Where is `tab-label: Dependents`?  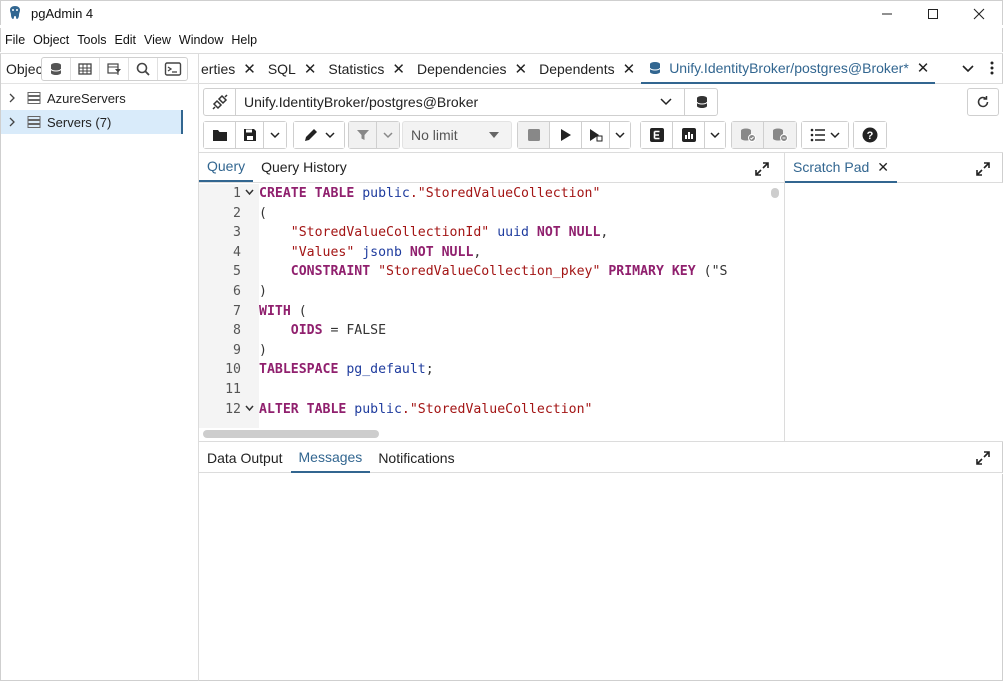
tab-label: Dependents is located at coordinates (577, 68).